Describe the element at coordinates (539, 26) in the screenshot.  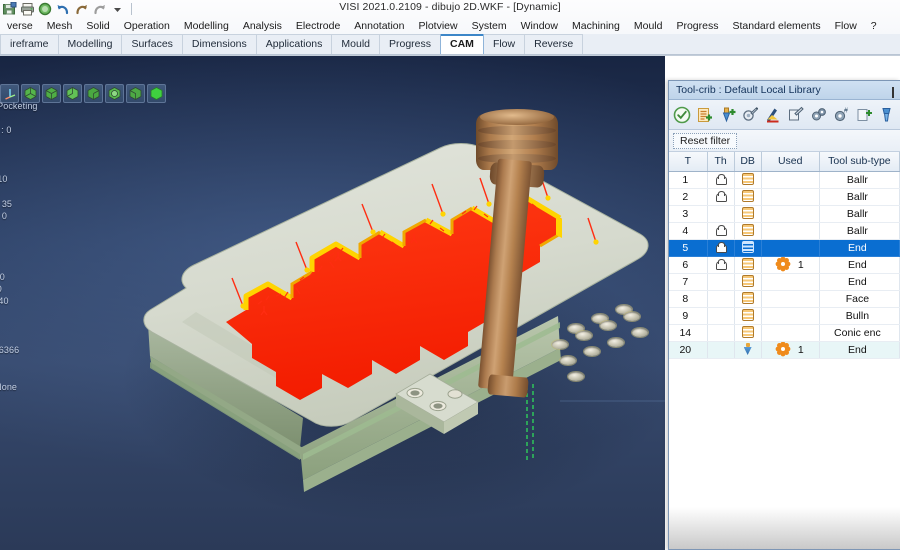
I see `menu-item-window: Window` at that location.